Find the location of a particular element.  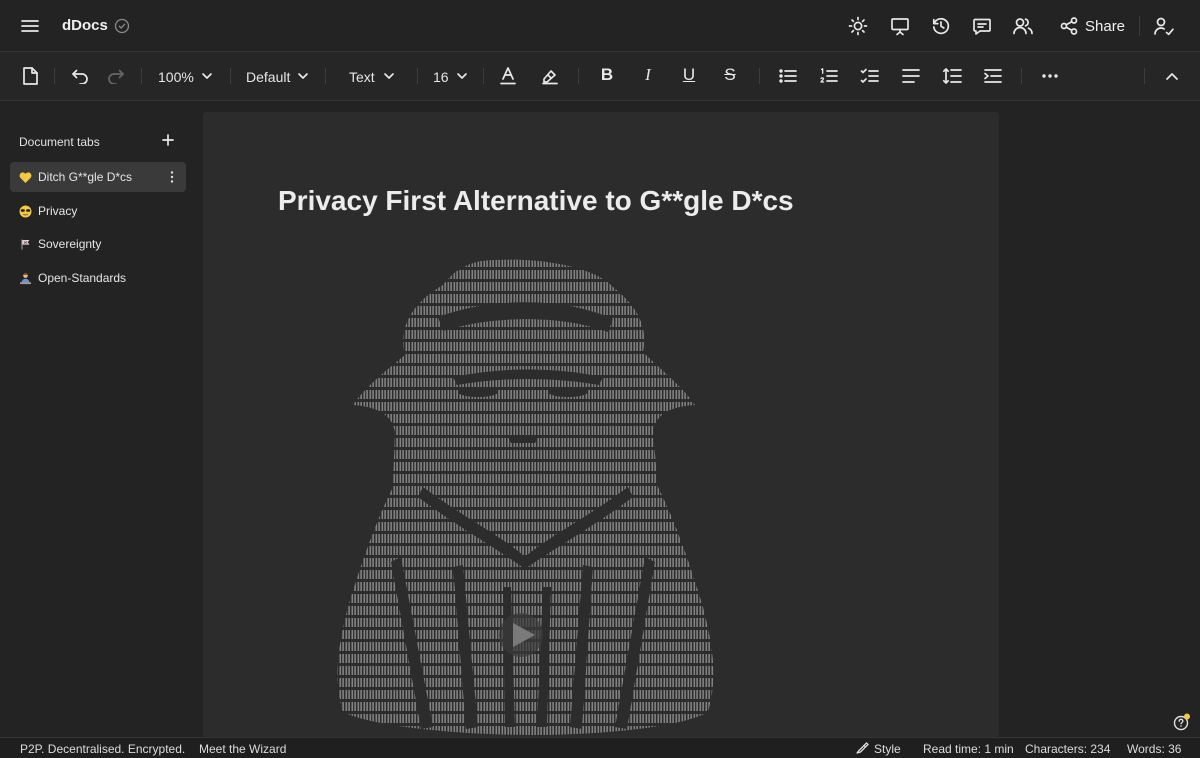

tagline: P2P. Decentralised. Encrypted. is located at coordinates (103, 749).